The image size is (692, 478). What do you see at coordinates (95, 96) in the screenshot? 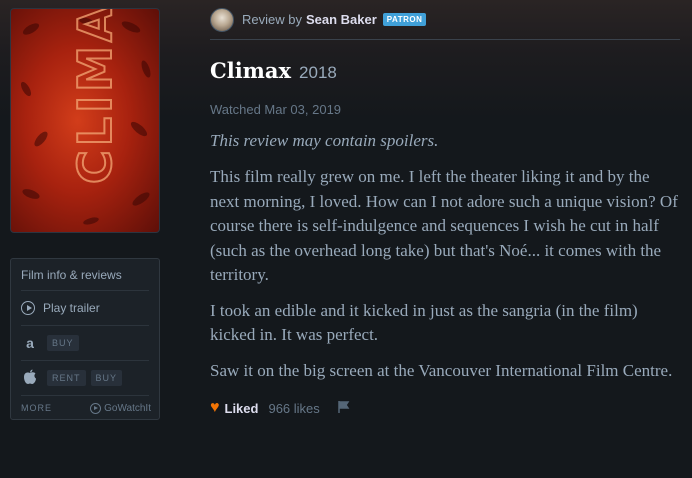
I see `poster-lettering: CLIMAX` at bounding box center [95, 96].